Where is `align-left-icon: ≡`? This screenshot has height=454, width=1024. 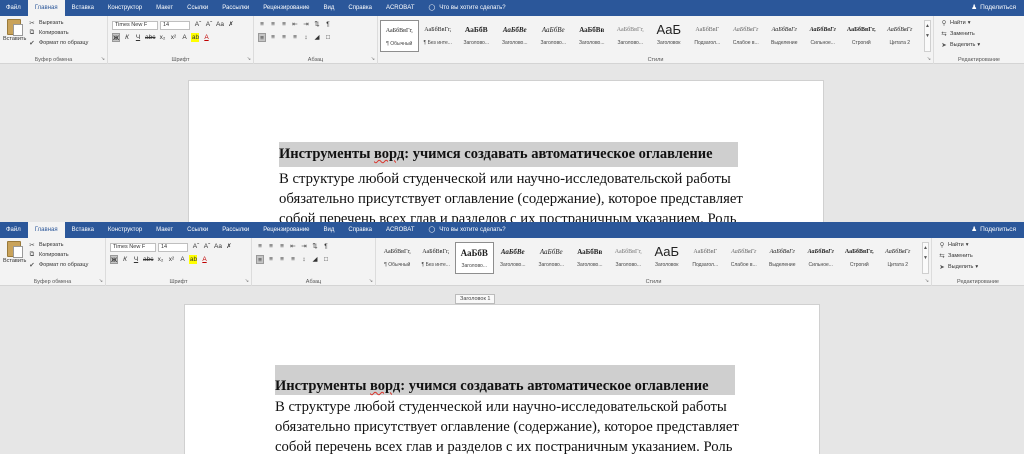
align-left-icon: ≡ is located at coordinates (260, 259).